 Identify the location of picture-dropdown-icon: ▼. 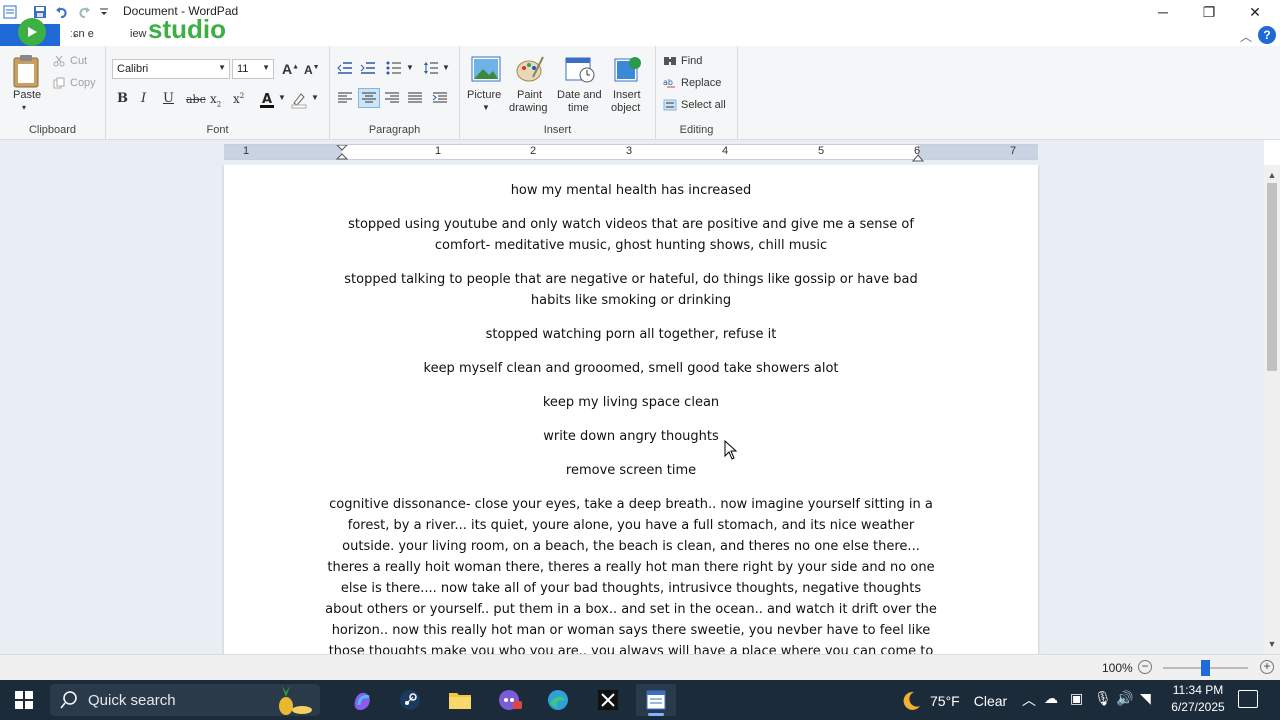
(486, 107).